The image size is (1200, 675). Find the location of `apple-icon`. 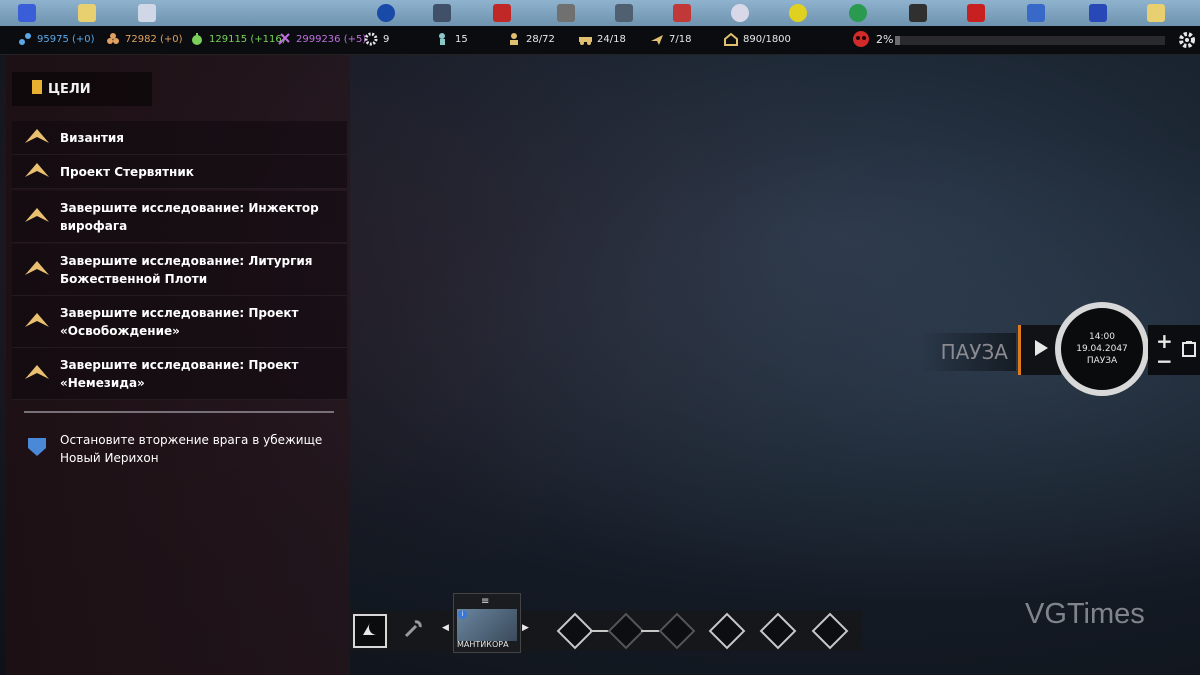

apple-icon is located at coordinates (197, 39).